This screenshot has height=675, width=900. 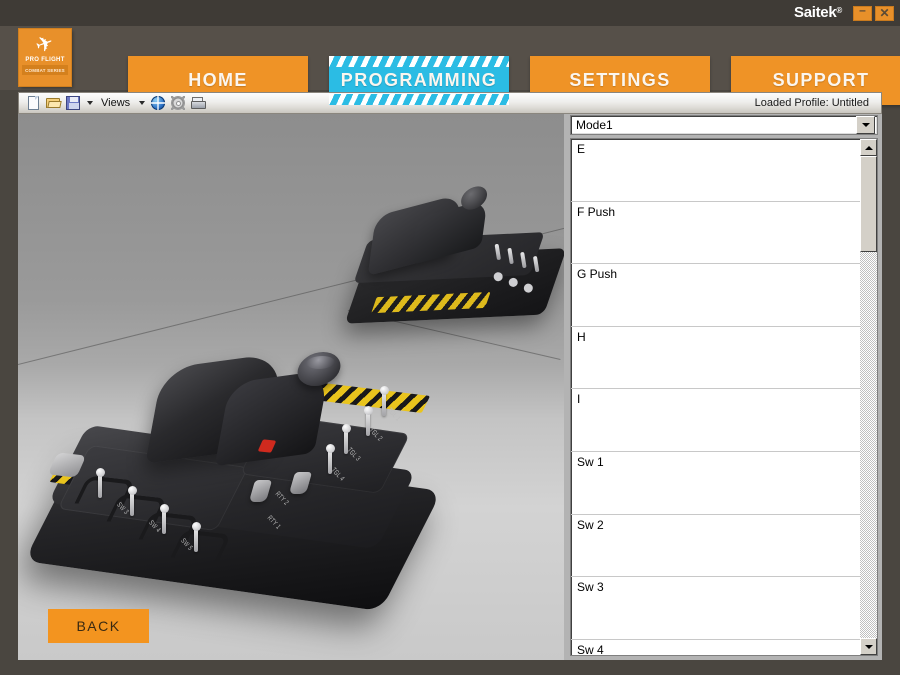 I want to click on save-profile-button, so click(x=73, y=103).